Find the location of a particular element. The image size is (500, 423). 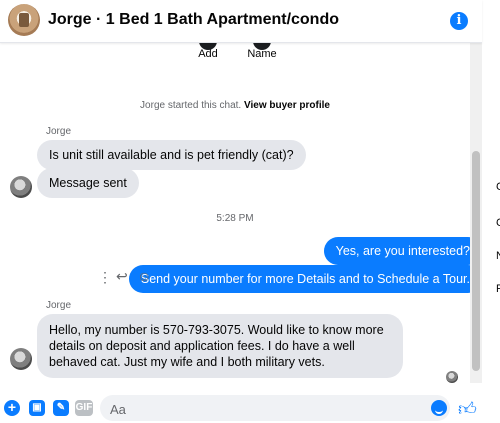

photo-icon: ▣ is located at coordinates (37, 408).